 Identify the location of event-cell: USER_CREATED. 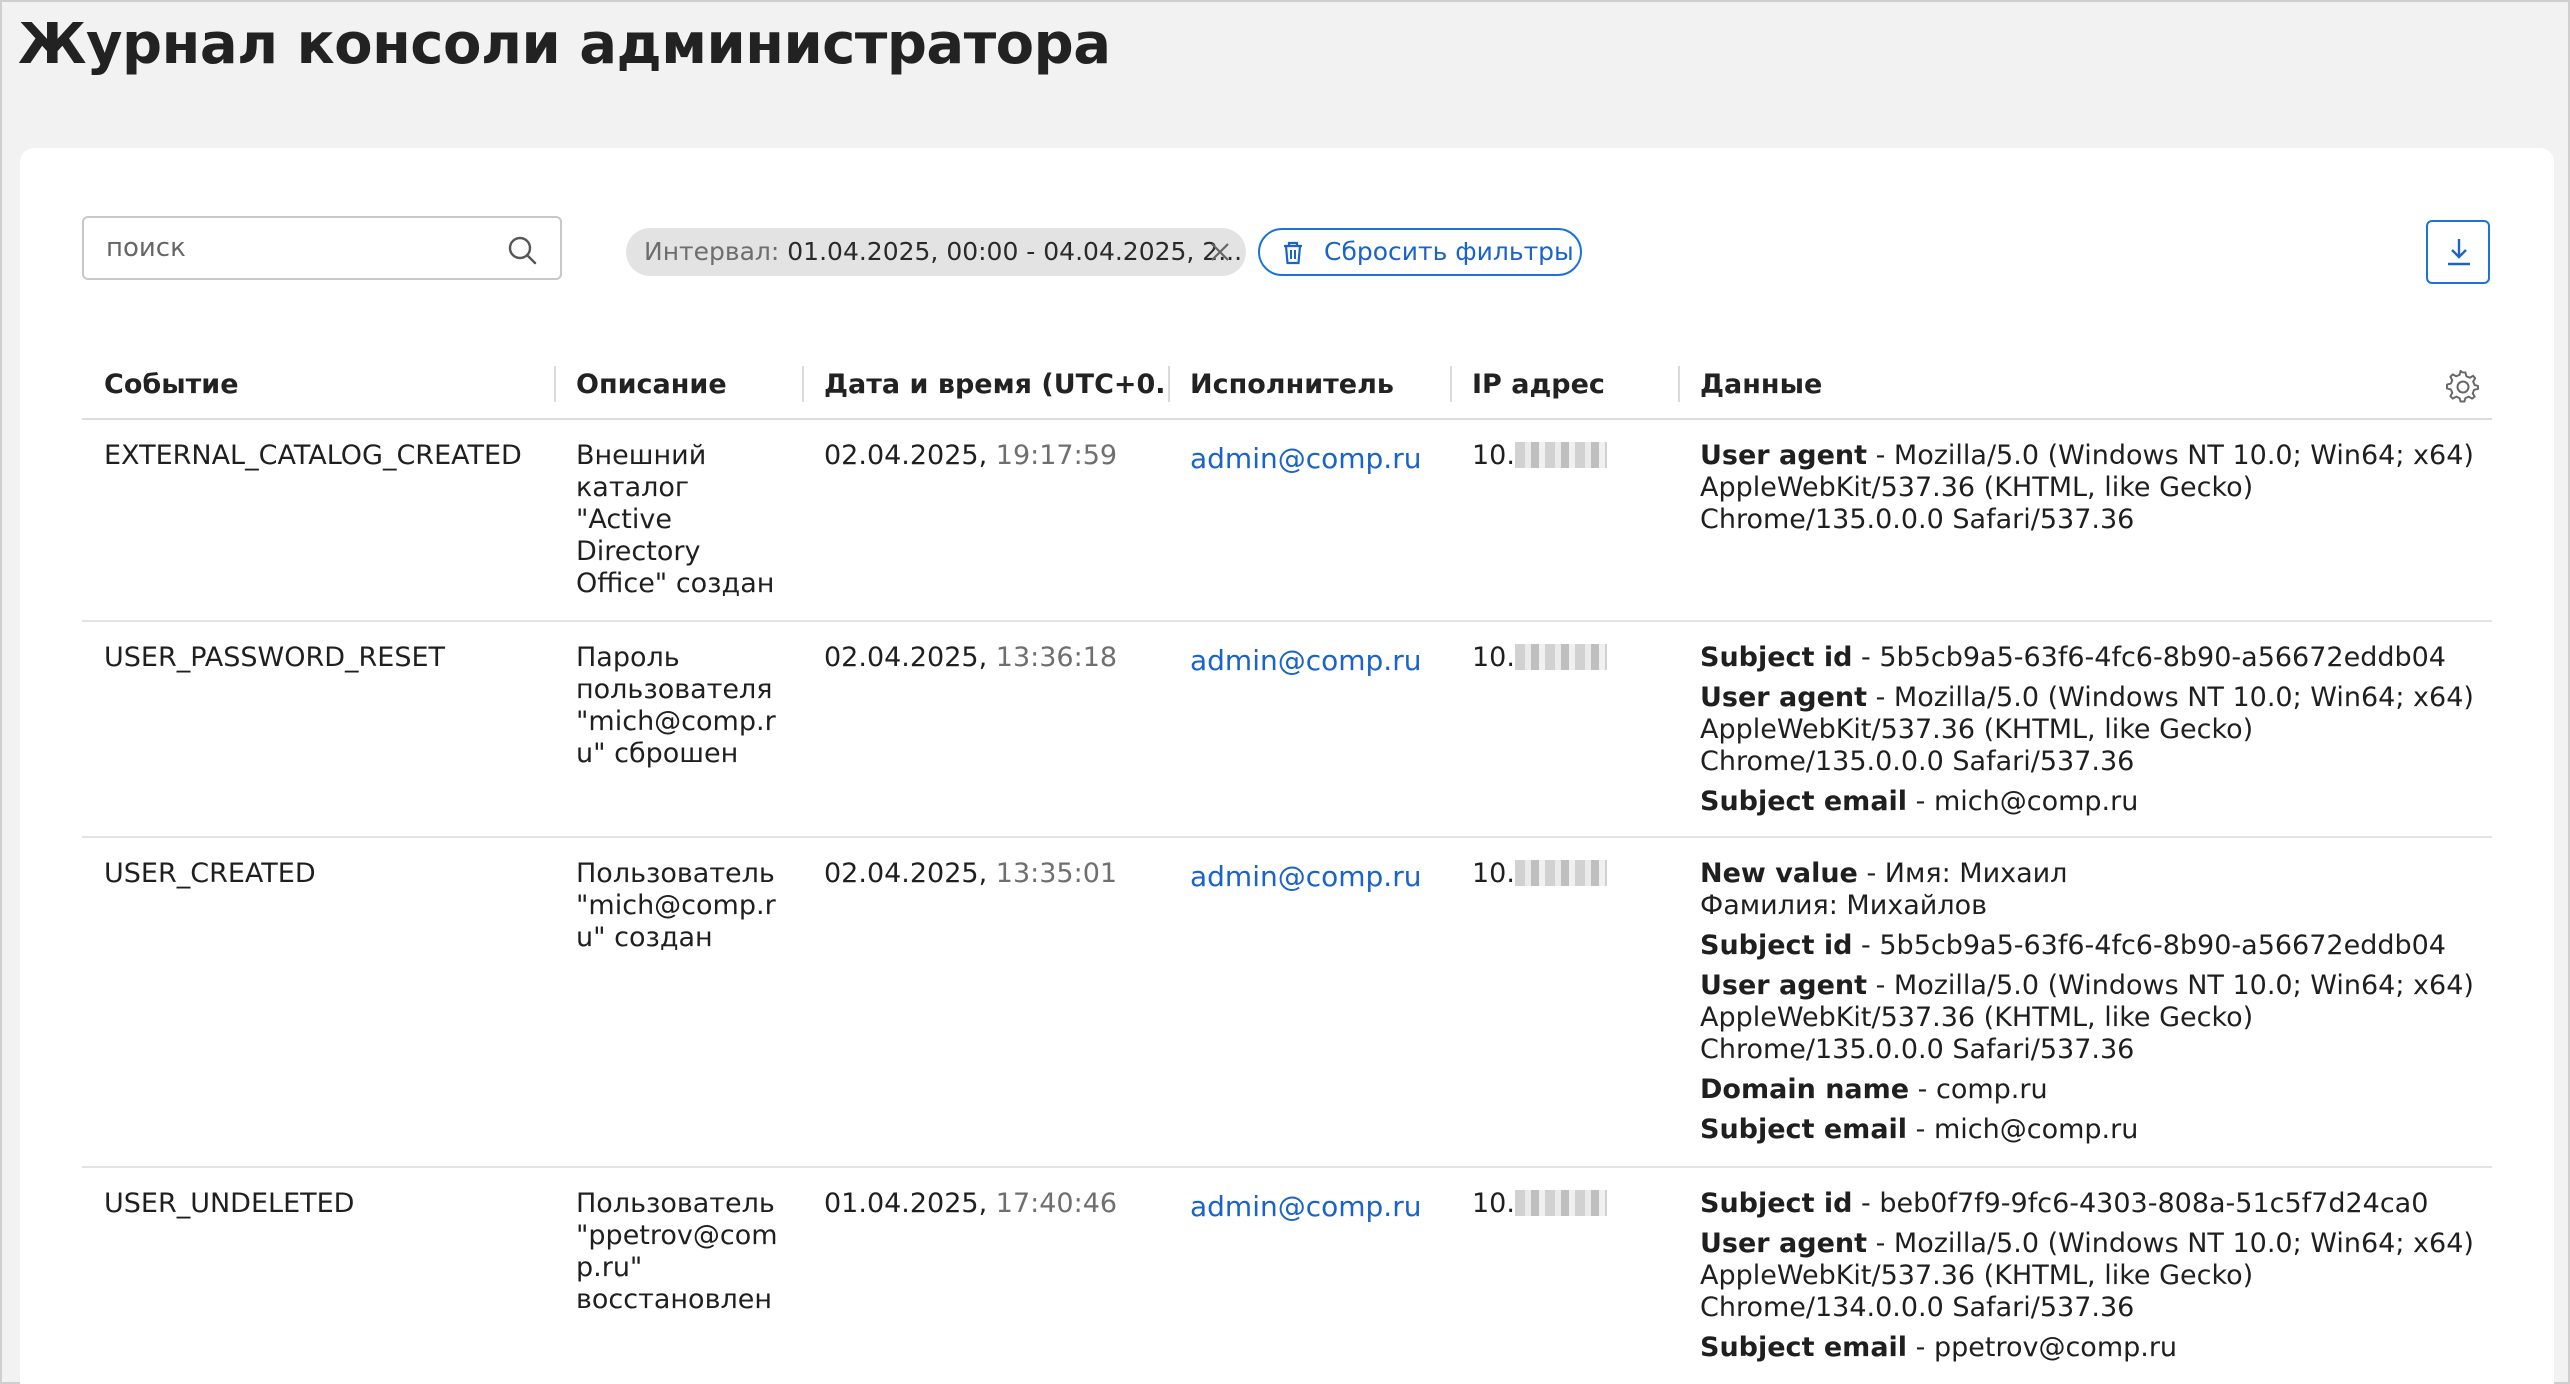
(210, 873).